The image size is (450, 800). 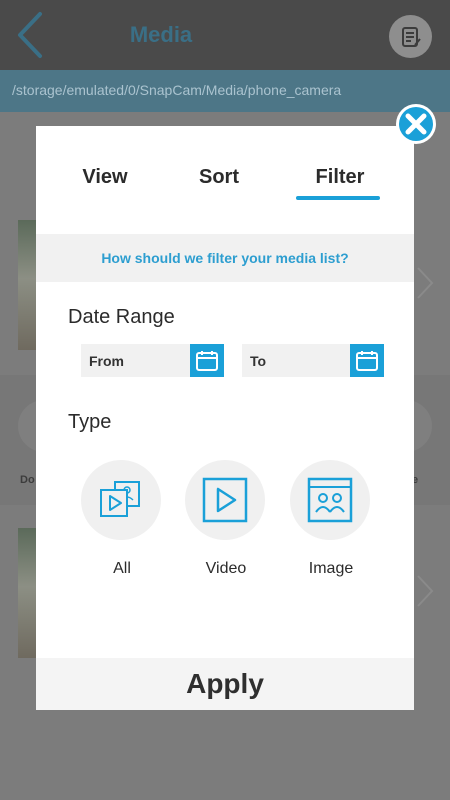 I want to click on date-range-title: Date Range, so click(x=121, y=317).